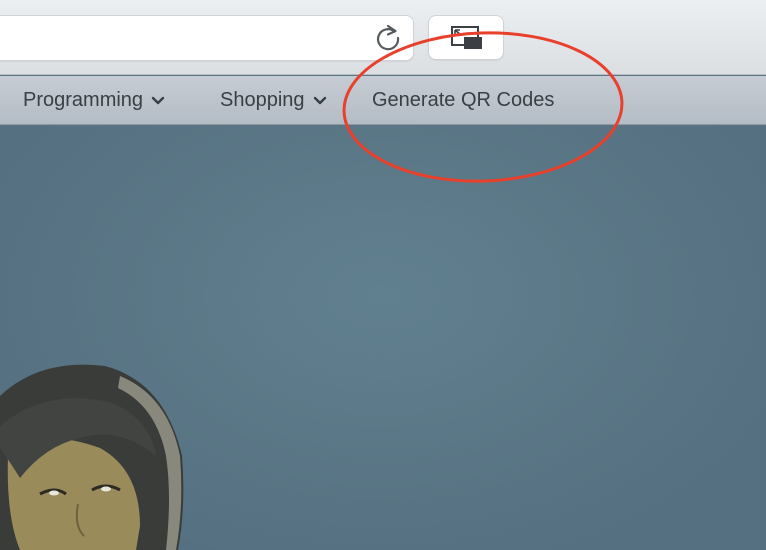  I want to click on bookmark-generate-qr-codes: Generate QR Codes, so click(463, 100).